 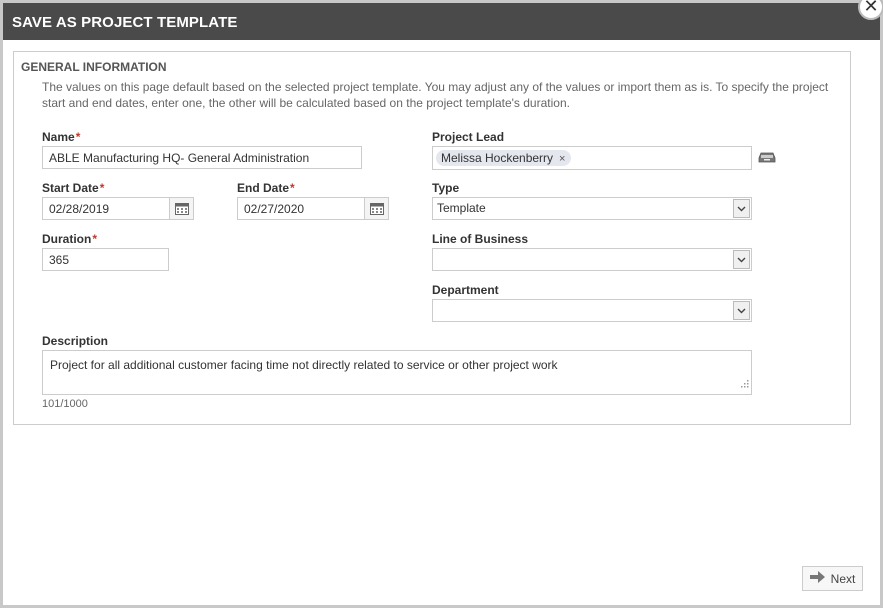 What do you see at coordinates (745, 384) in the screenshot?
I see `resize-handle-icon` at bounding box center [745, 384].